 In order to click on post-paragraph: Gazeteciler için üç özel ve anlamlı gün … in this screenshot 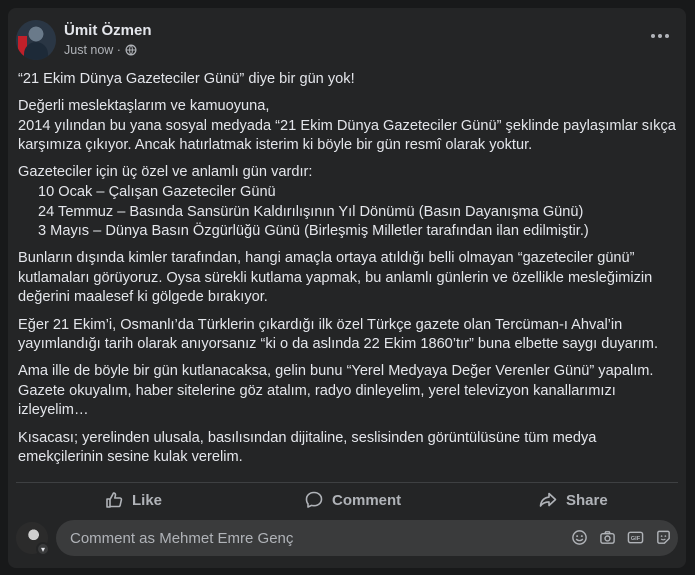, I will do `click(348, 202)`.